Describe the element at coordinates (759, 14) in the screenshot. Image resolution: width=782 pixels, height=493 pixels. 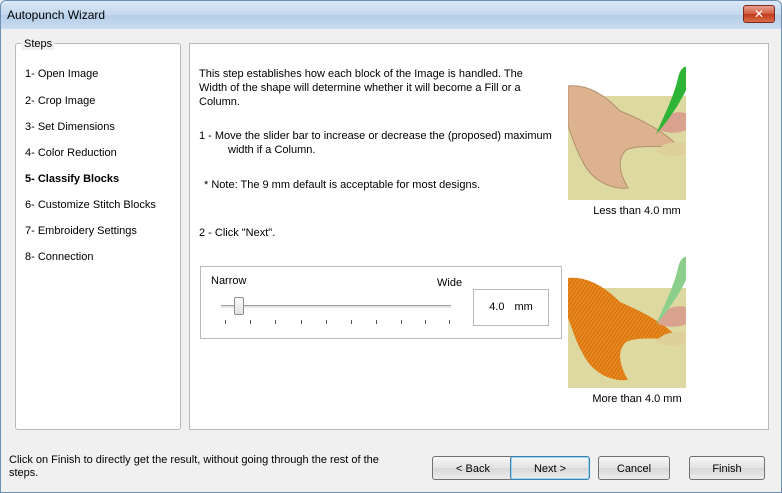
I see `close-button: ✕` at that location.